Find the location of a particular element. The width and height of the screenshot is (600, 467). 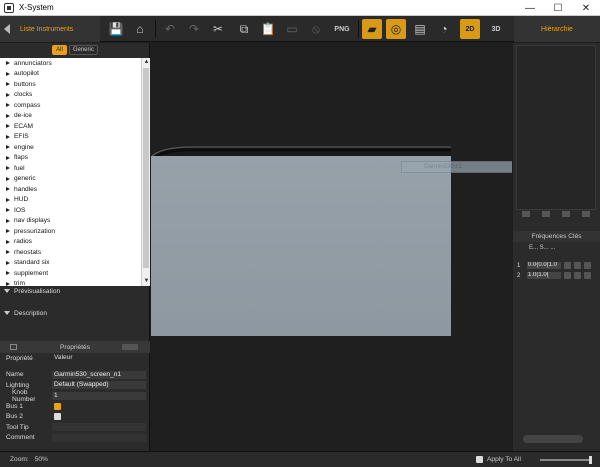

instrument-category: de-ice is located at coordinates (70, 116).